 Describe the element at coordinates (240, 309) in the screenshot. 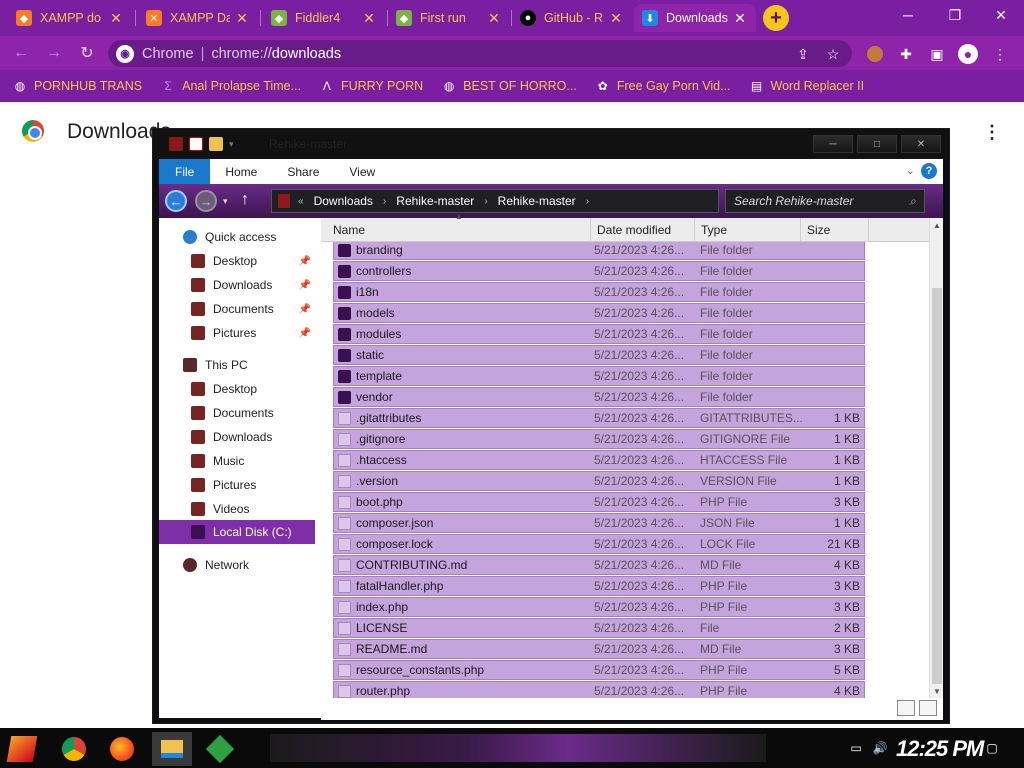

I see `nav-documents-pinned: Documents 📌` at that location.